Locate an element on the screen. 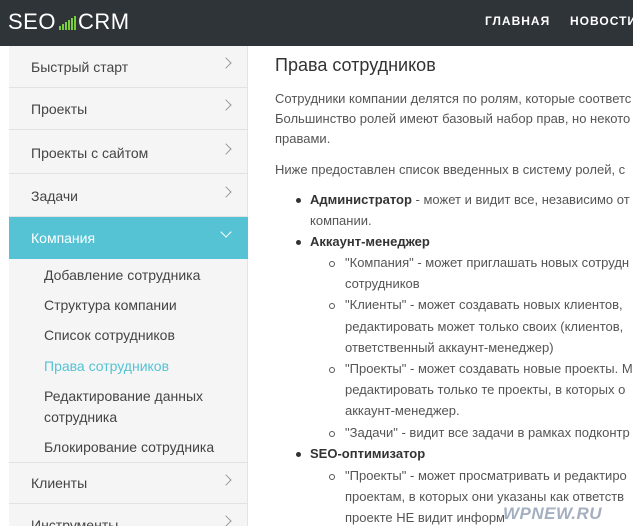  role-name: Администратор is located at coordinates (361, 199).